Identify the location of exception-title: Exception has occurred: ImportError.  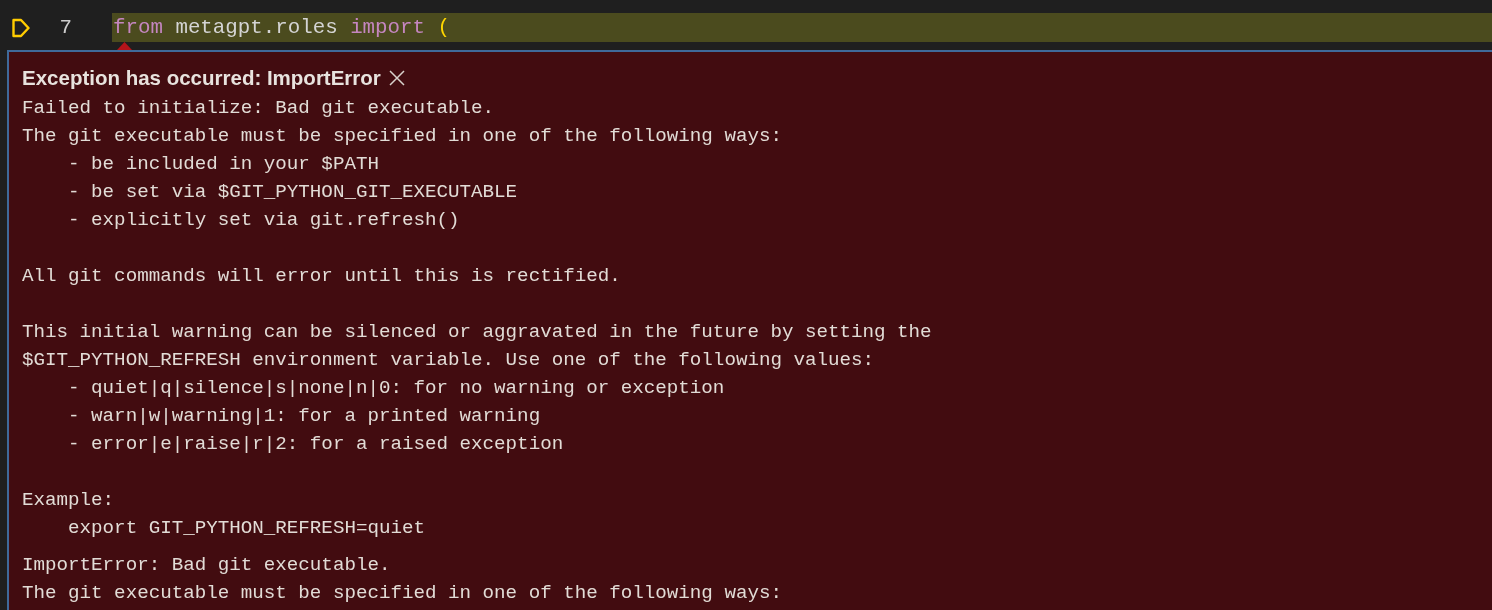
(201, 78).